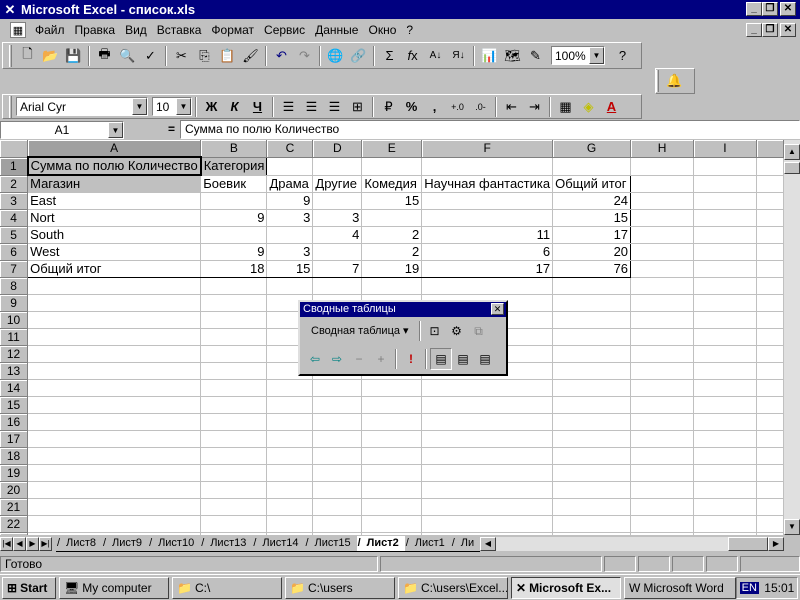 This screenshot has width=800, height=600. I want to click on redo-icon: ↷, so click(304, 56).